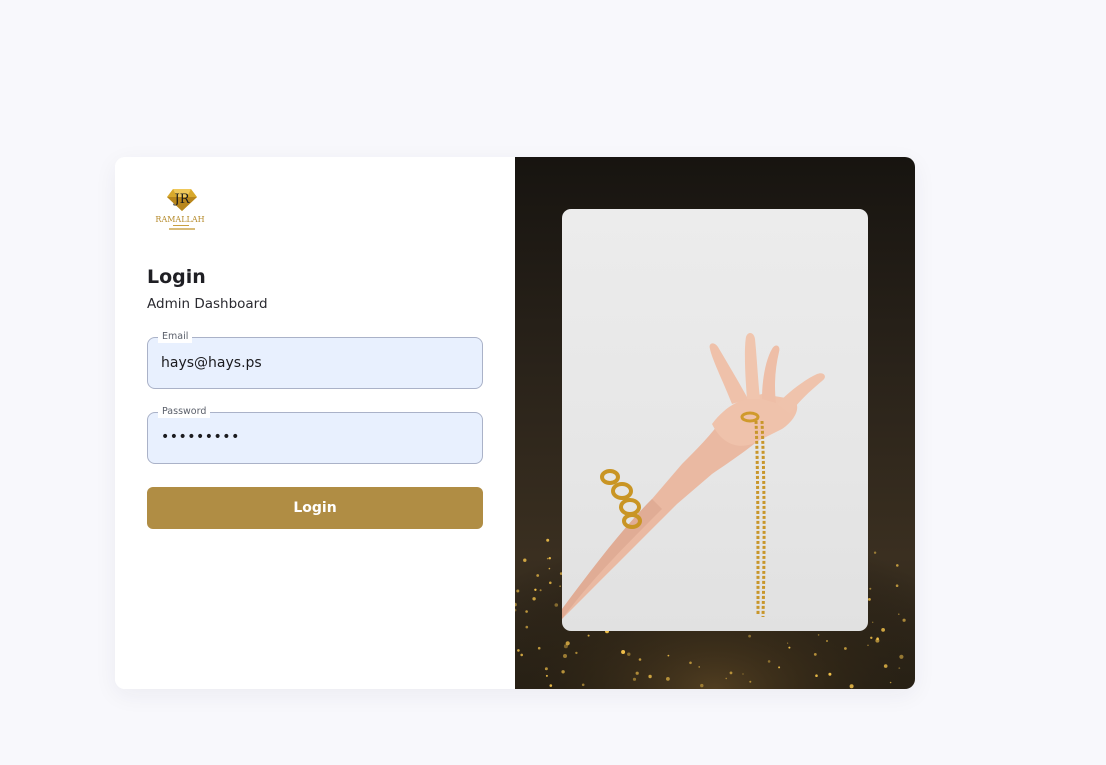  Describe the element at coordinates (175, 336) in the screenshot. I see `email-label: Email` at that location.